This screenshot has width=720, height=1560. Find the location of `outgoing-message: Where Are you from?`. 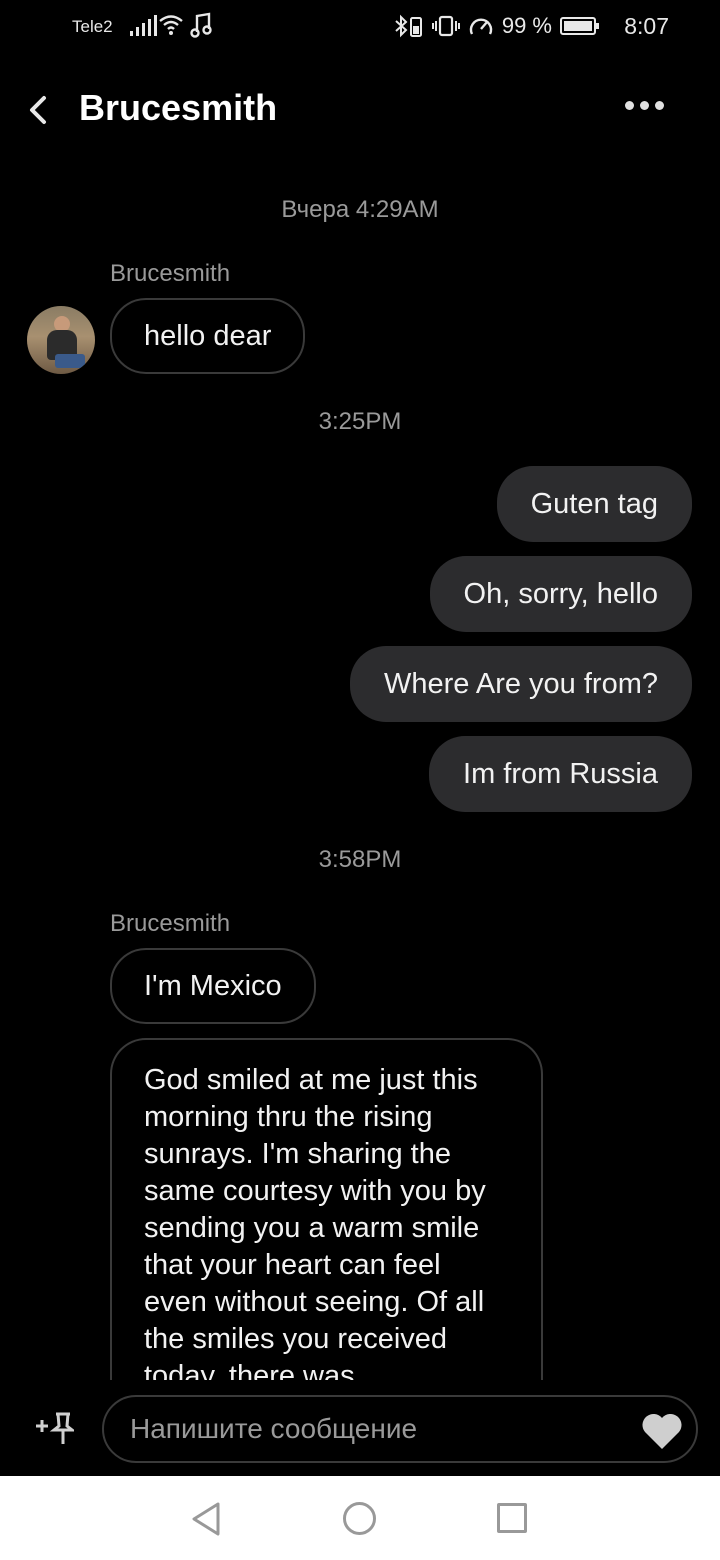

outgoing-message: Where Are you from? is located at coordinates (521, 684).